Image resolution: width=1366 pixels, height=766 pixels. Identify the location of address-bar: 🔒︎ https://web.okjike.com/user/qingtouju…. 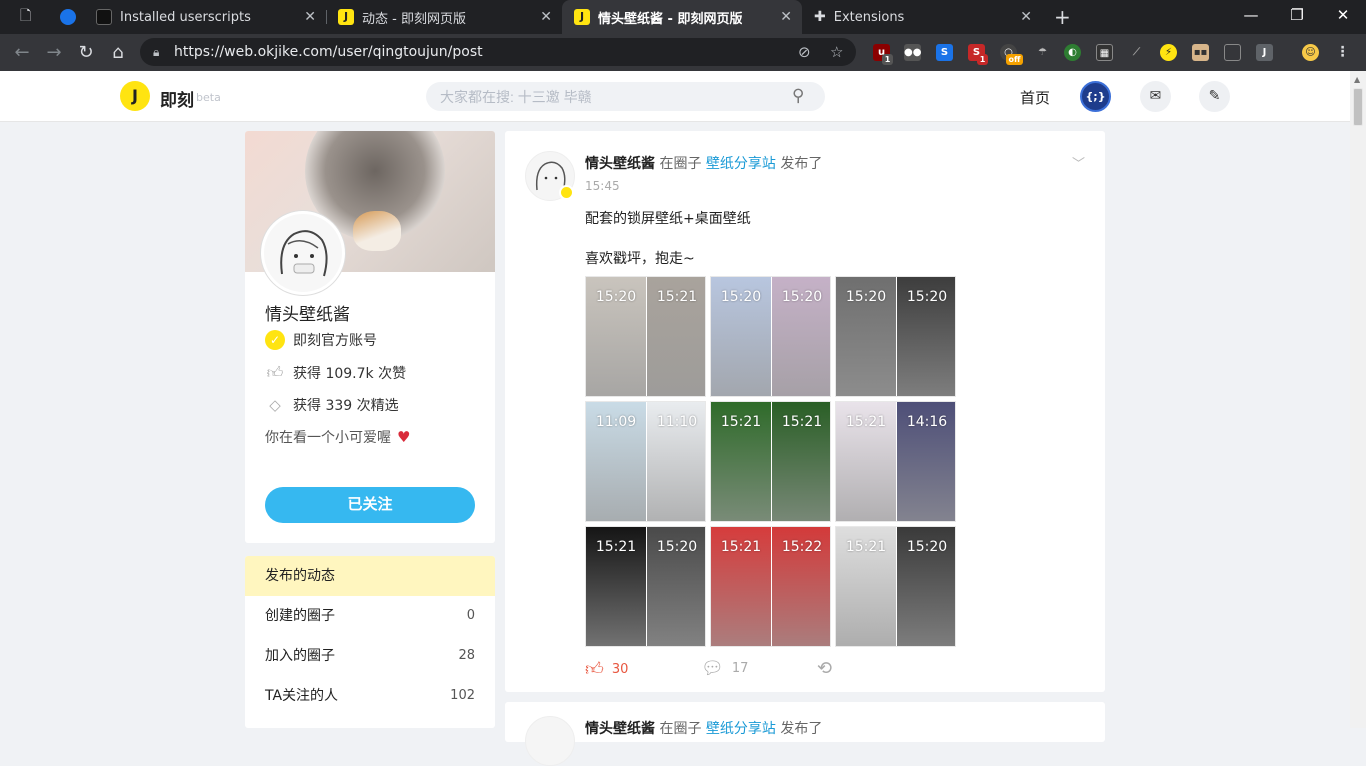
(498, 52).